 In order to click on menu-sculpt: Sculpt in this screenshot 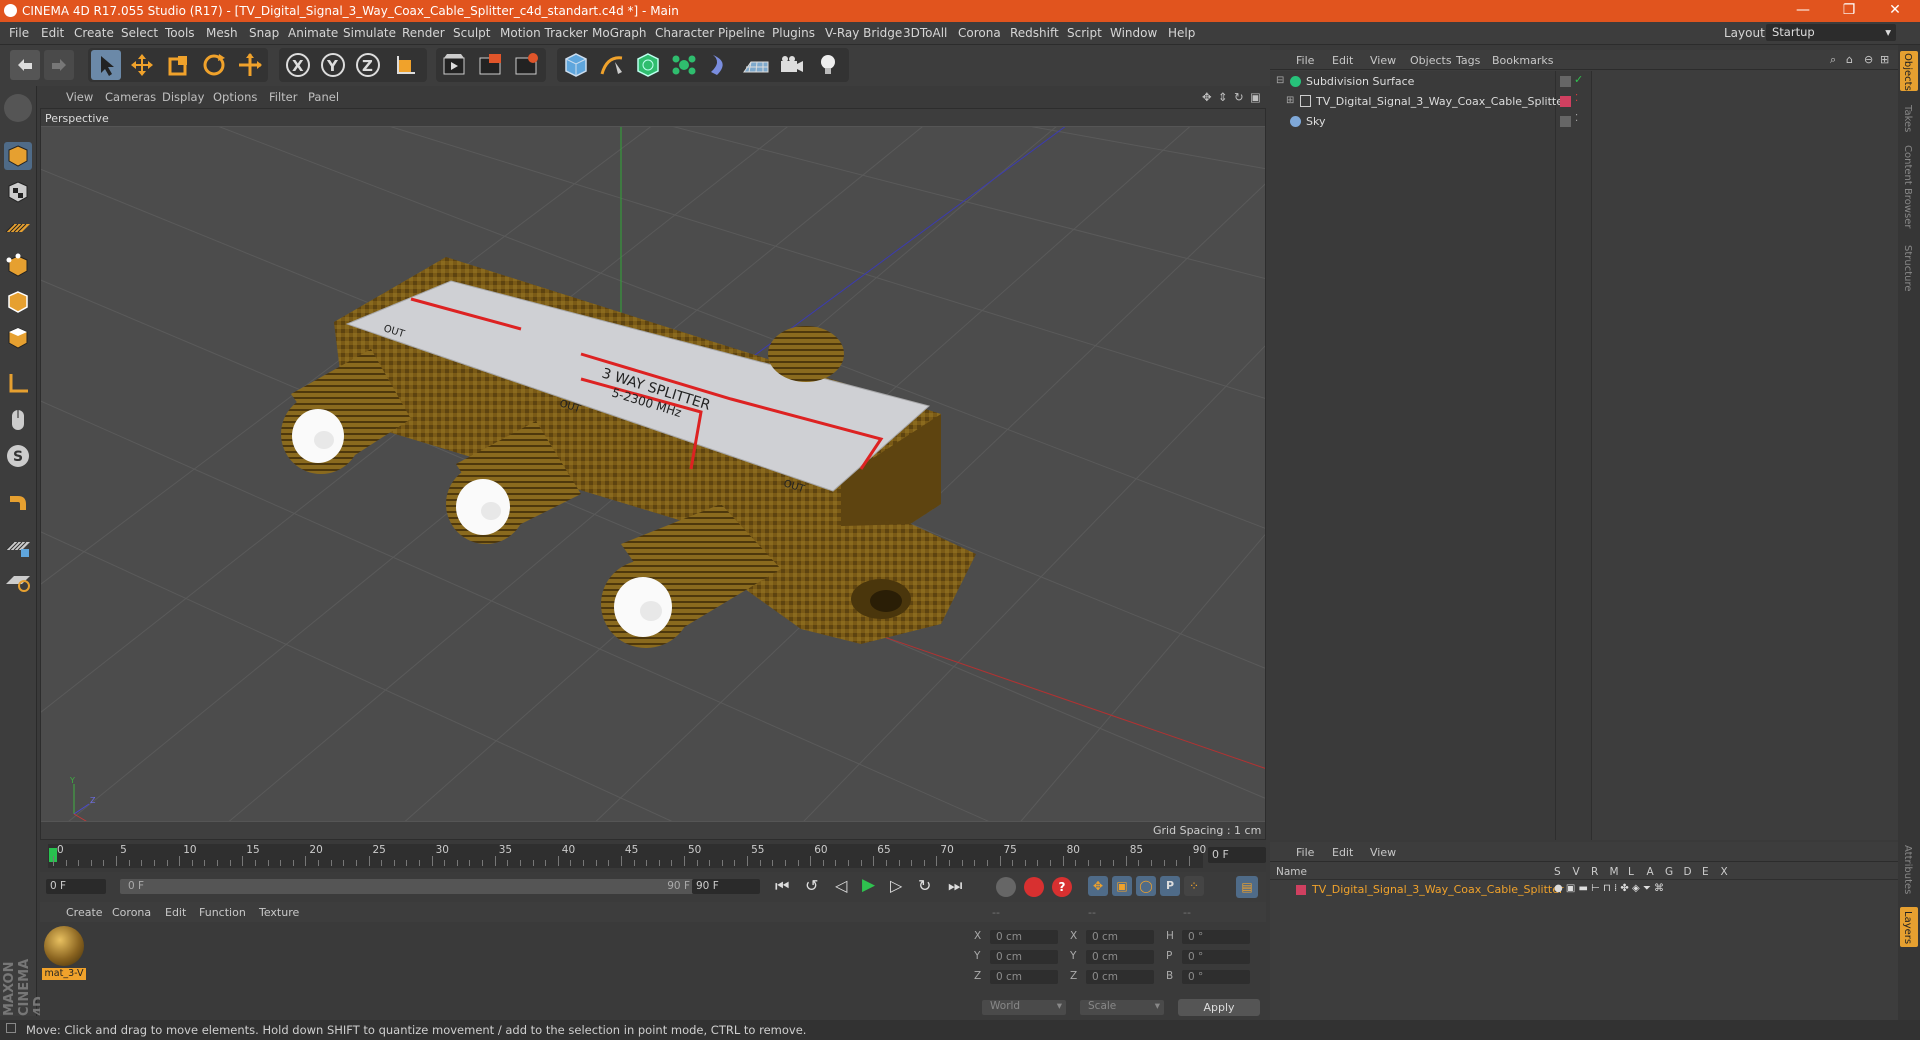, I will do `click(471, 33)`.